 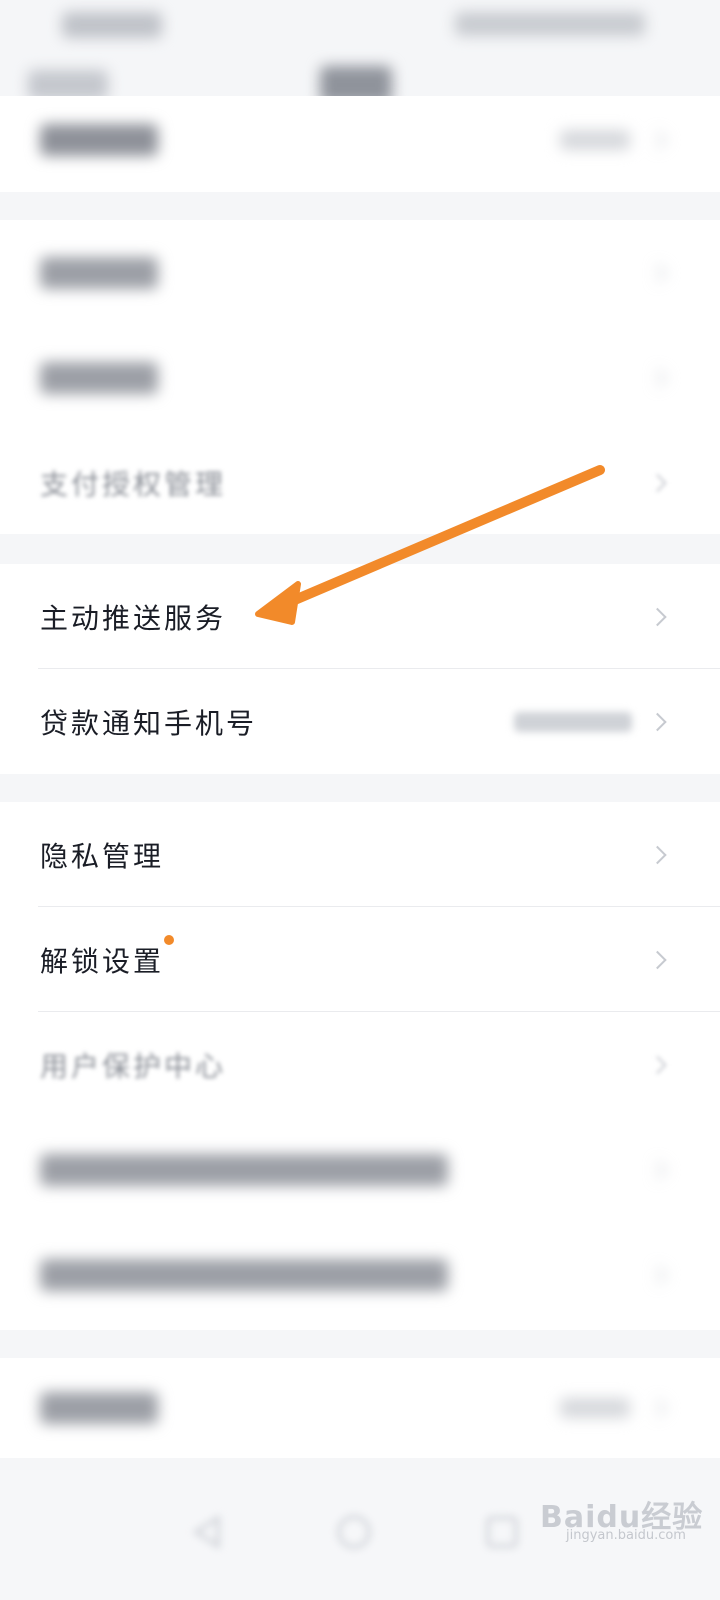 What do you see at coordinates (502, 1532) in the screenshot?
I see `recent-square-icon` at bounding box center [502, 1532].